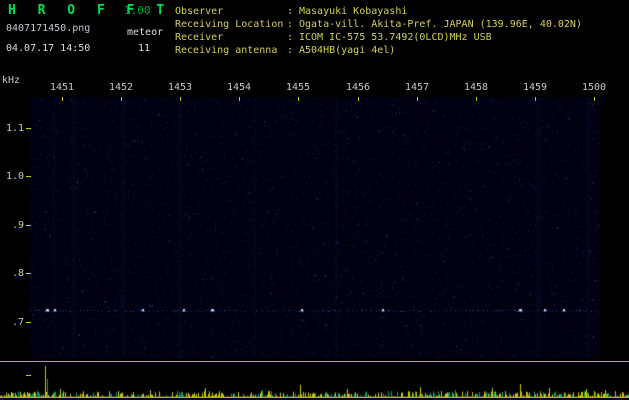  What do you see at coordinates (48, 48) in the screenshot?
I see `datetime-label: 04.07.17 14:50` at bounding box center [48, 48].